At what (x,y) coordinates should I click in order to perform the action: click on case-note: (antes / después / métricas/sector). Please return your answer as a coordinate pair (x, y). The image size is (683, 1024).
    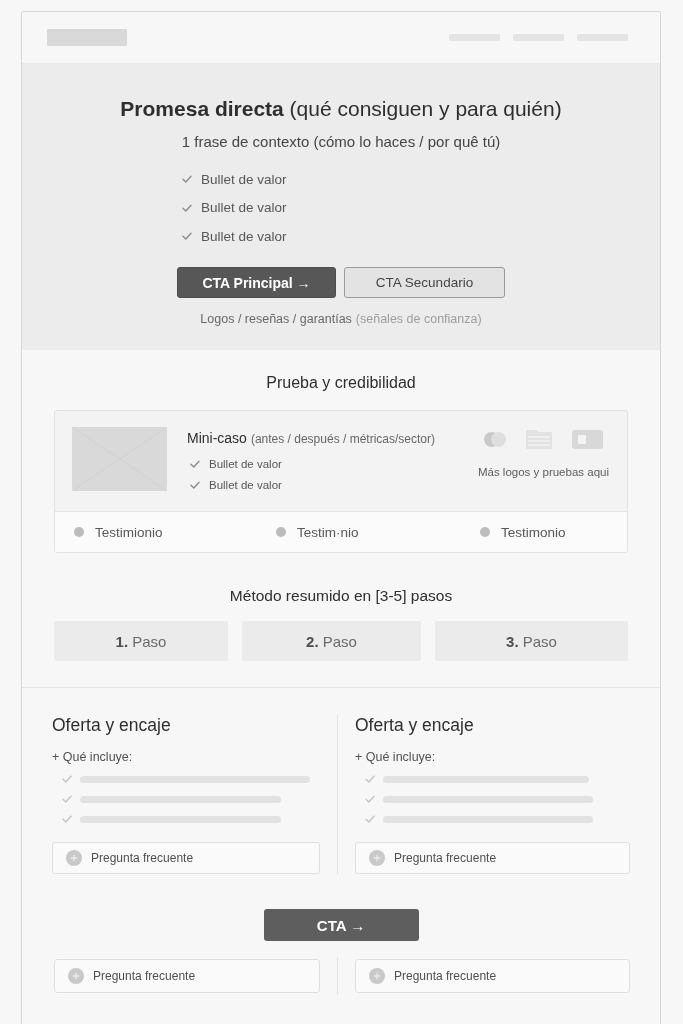
    Looking at the image, I should click on (342, 439).